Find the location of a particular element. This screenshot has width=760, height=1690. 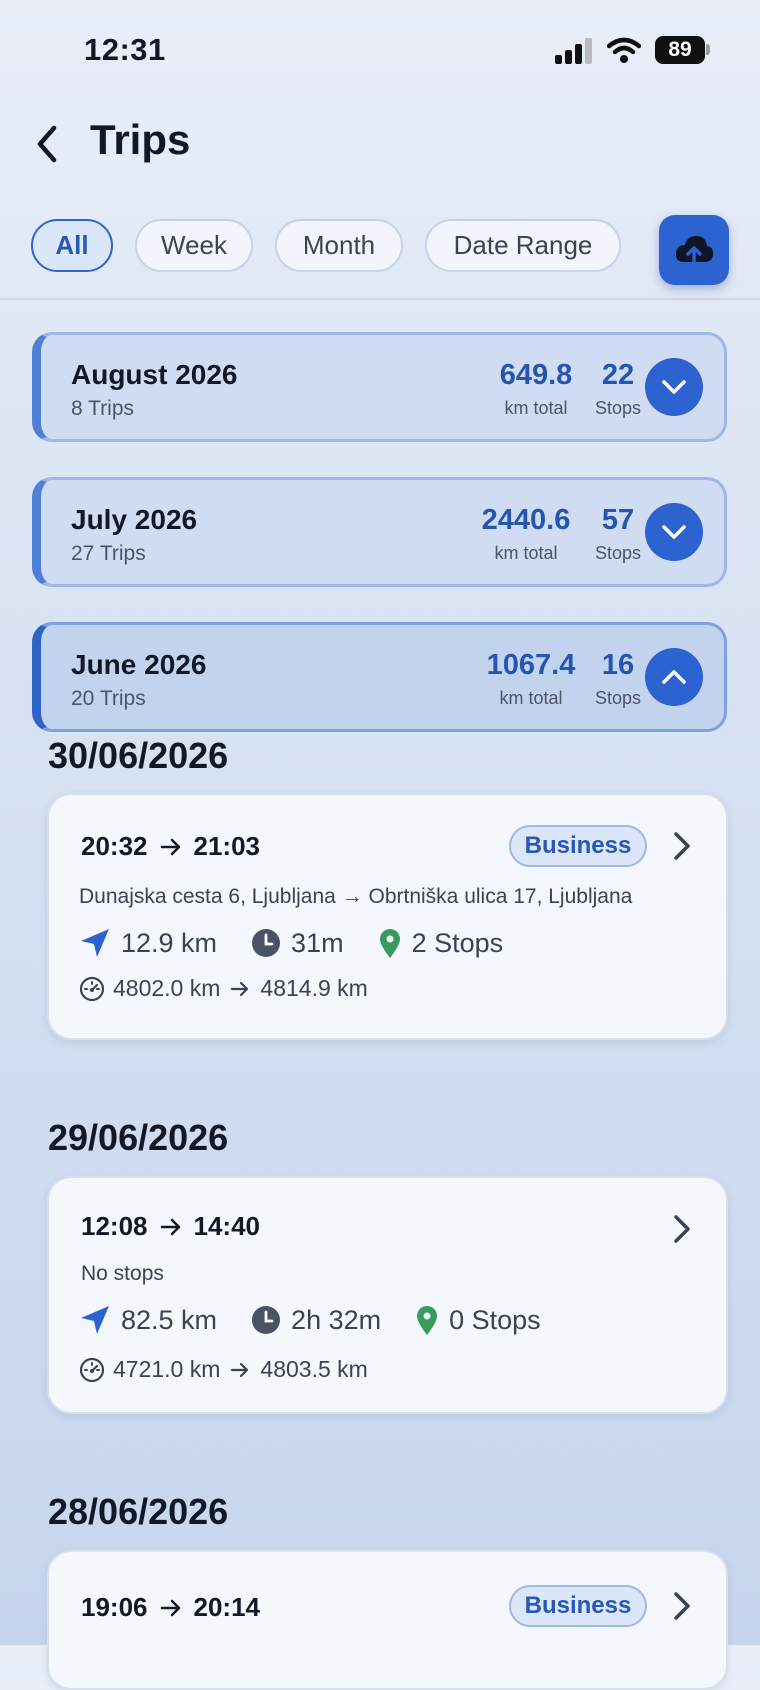

month-stops-count: 57 is located at coordinates (618, 520).